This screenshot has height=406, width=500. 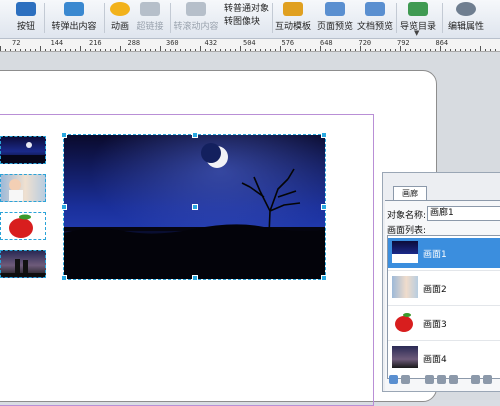 What do you see at coordinates (403, 43) in the screenshot?
I see `ruler-number: 792` at bounding box center [403, 43].